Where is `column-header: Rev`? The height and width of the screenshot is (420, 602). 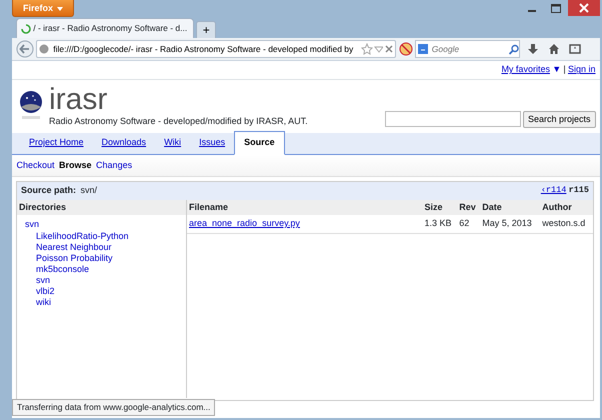
column-header: Rev is located at coordinates (468, 207).